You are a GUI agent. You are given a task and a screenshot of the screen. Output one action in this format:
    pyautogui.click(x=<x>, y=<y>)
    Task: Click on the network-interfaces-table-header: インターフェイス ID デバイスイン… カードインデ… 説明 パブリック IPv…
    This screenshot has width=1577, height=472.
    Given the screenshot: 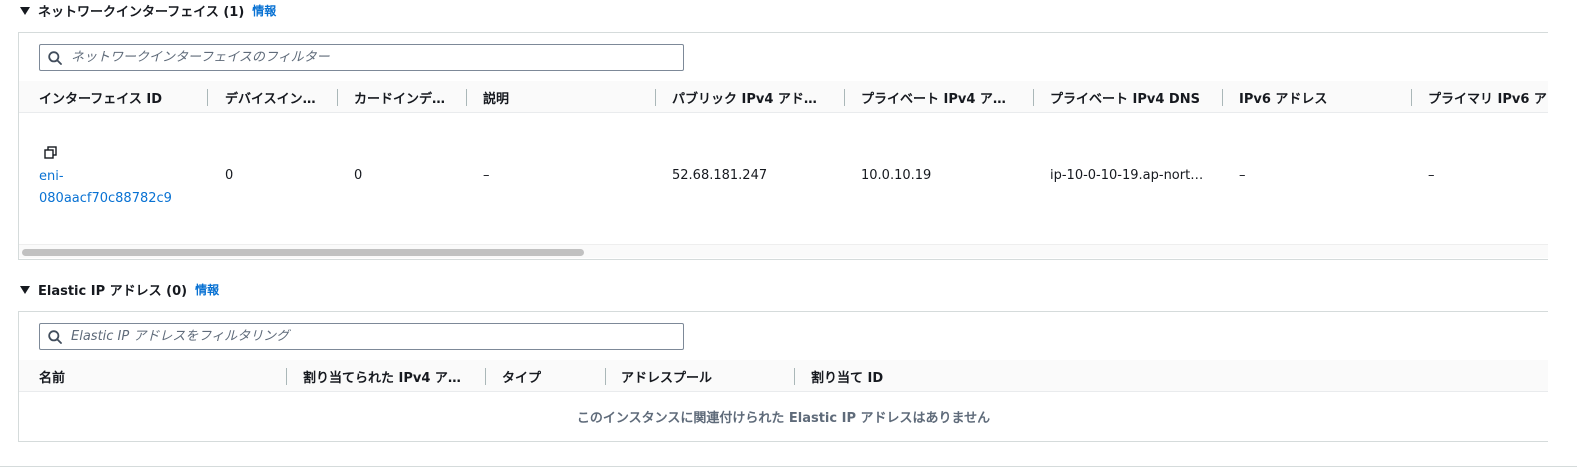 What is the action you would take?
    pyautogui.click(x=783, y=97)
    